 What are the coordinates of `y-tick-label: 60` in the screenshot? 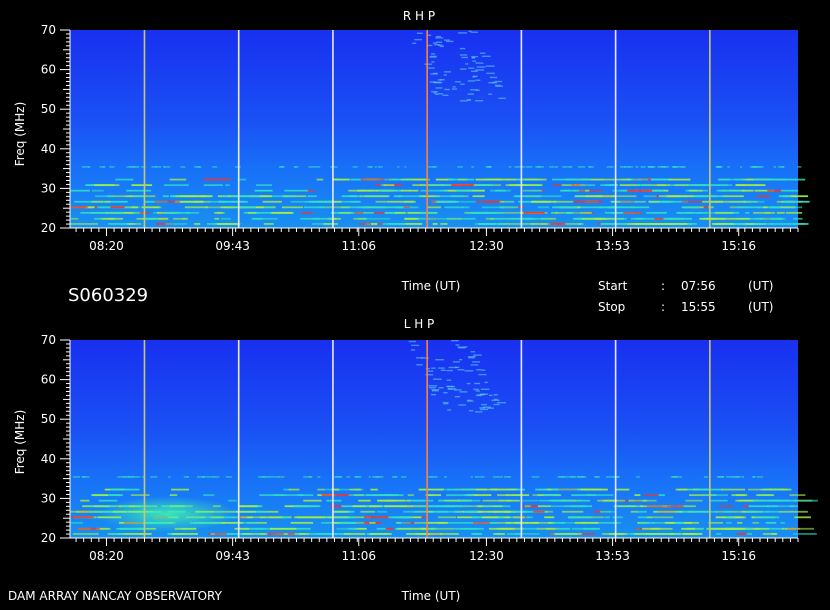 It's located at (48, 70).